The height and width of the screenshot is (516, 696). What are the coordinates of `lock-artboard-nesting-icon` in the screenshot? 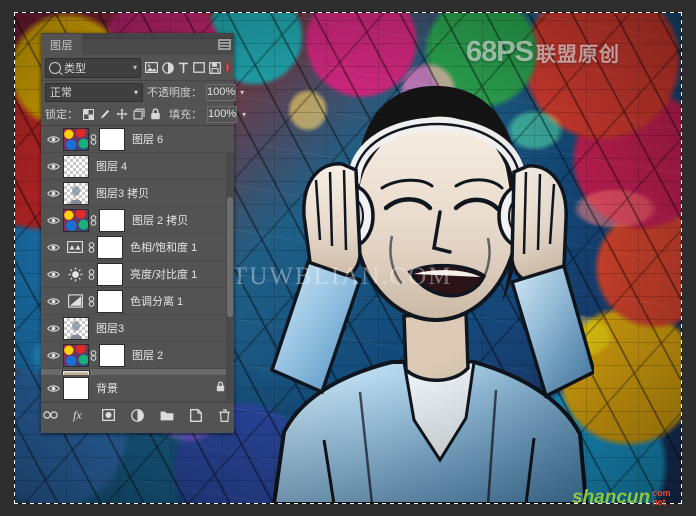 It's located at (139, 114).